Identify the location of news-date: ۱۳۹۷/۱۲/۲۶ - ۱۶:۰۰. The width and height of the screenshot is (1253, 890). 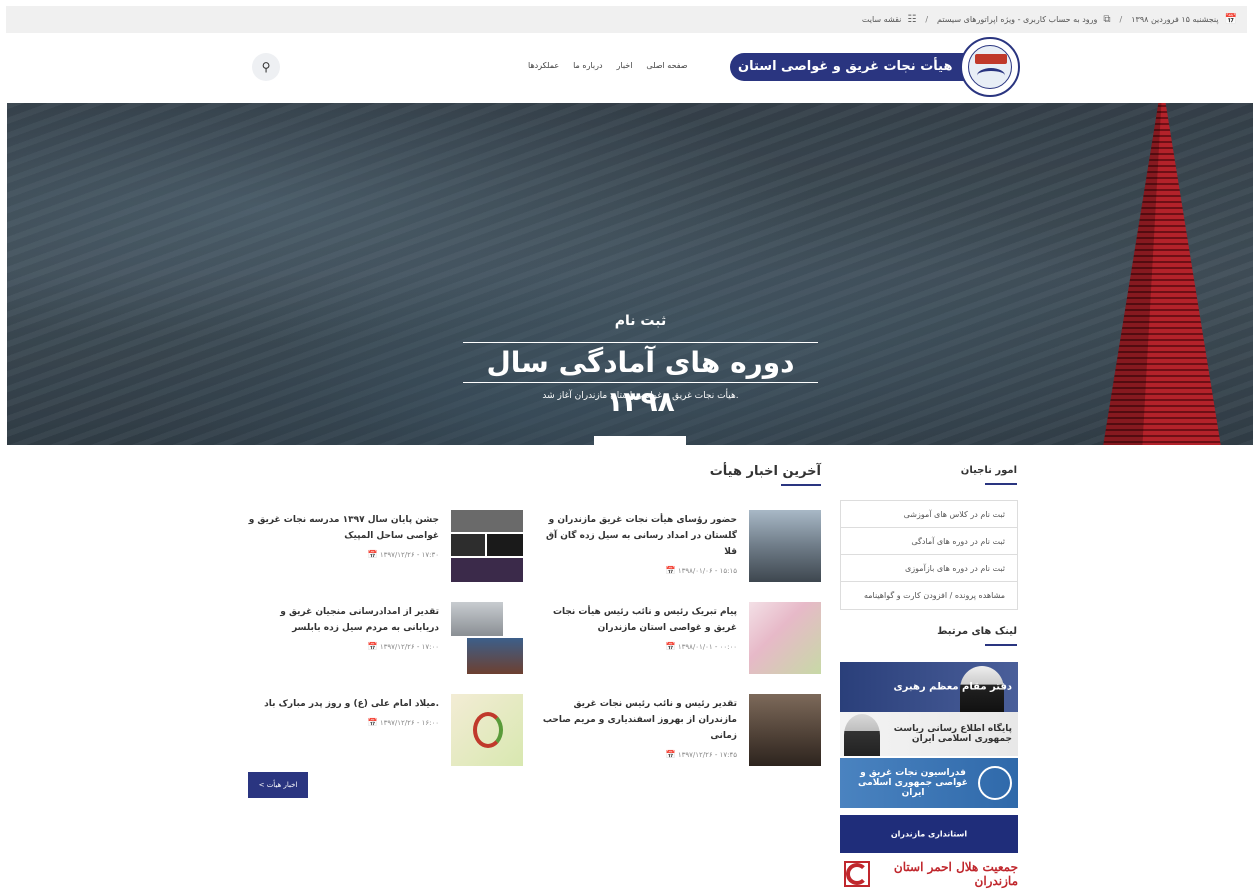
(409, 723).